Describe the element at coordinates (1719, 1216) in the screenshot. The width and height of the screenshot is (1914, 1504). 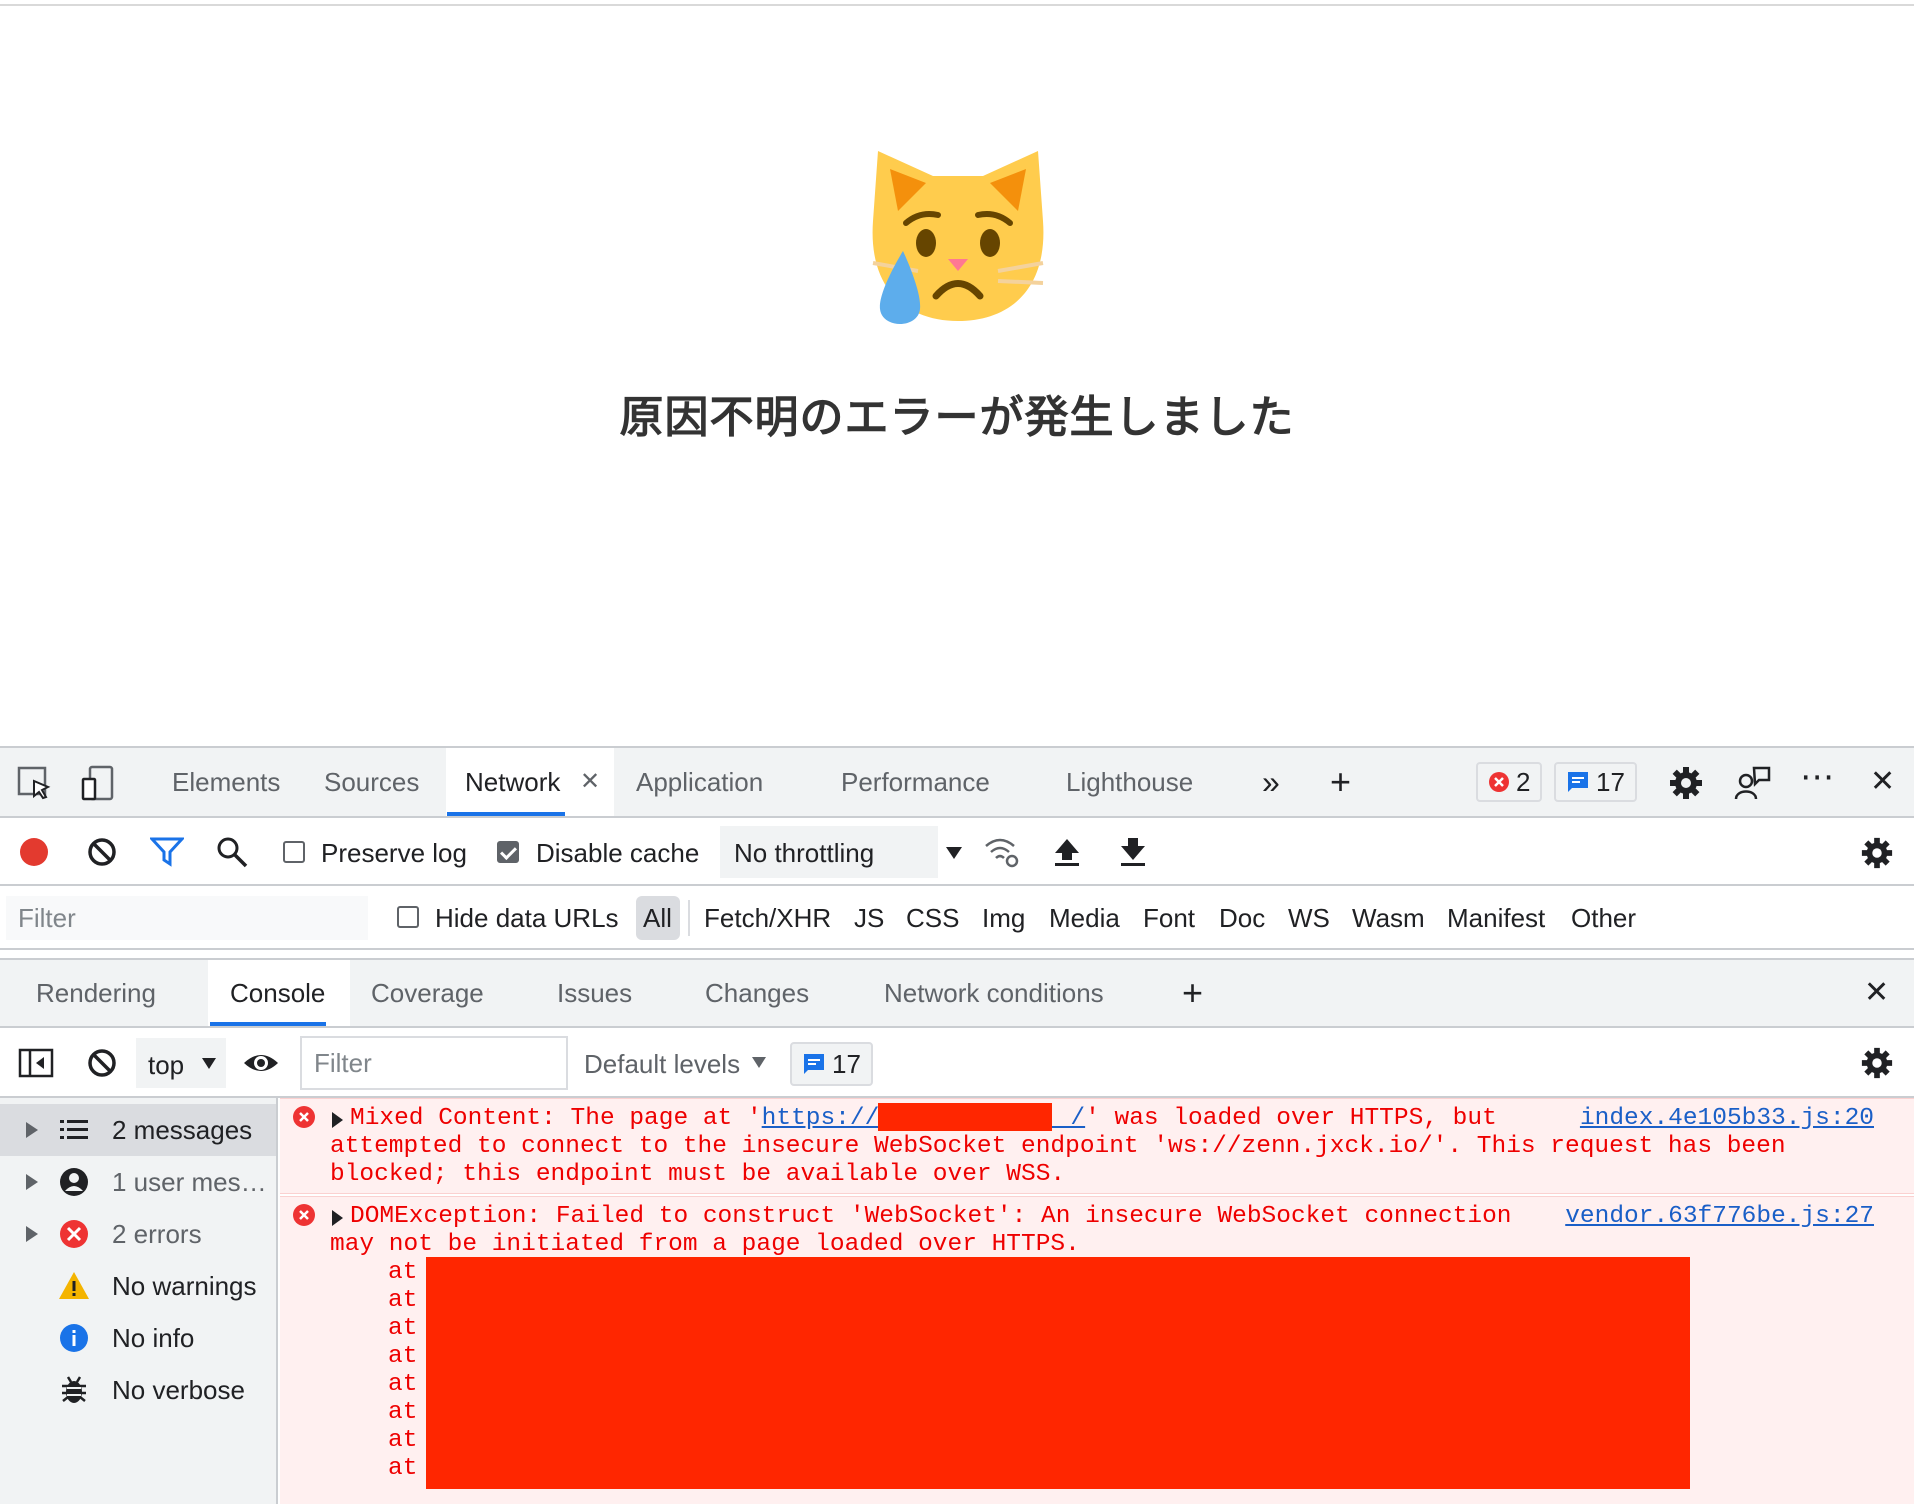
I see `source-link: vendor.63f776be.js:27` at that location.